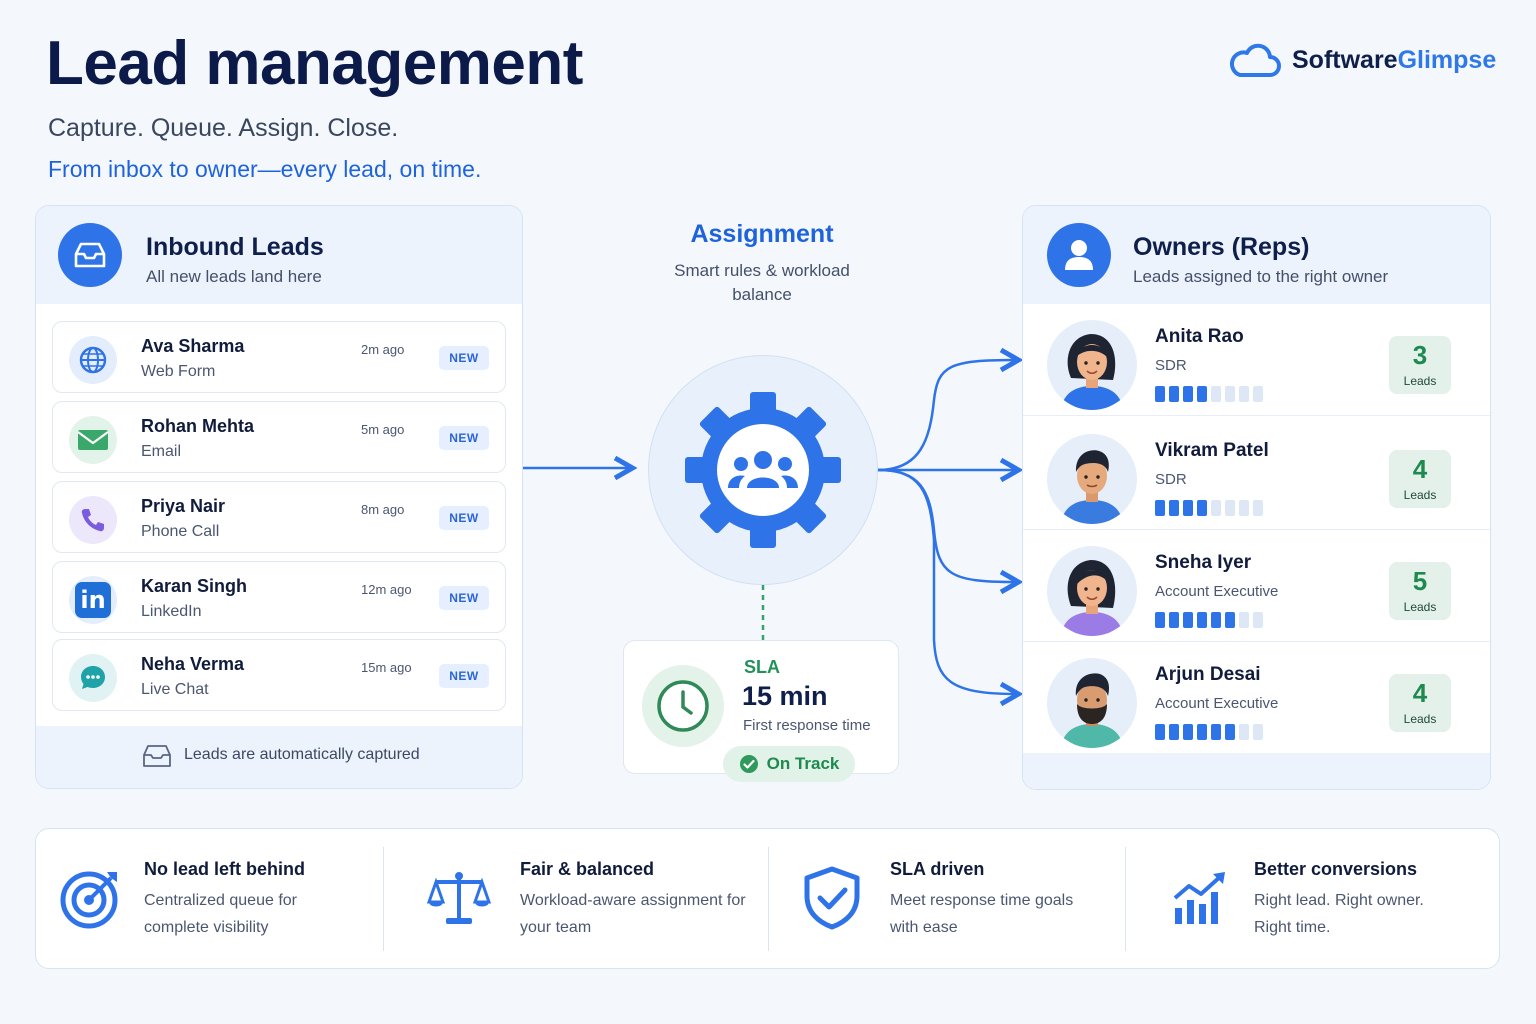  I want to click on lead-count: 5, so click(1420, 581).